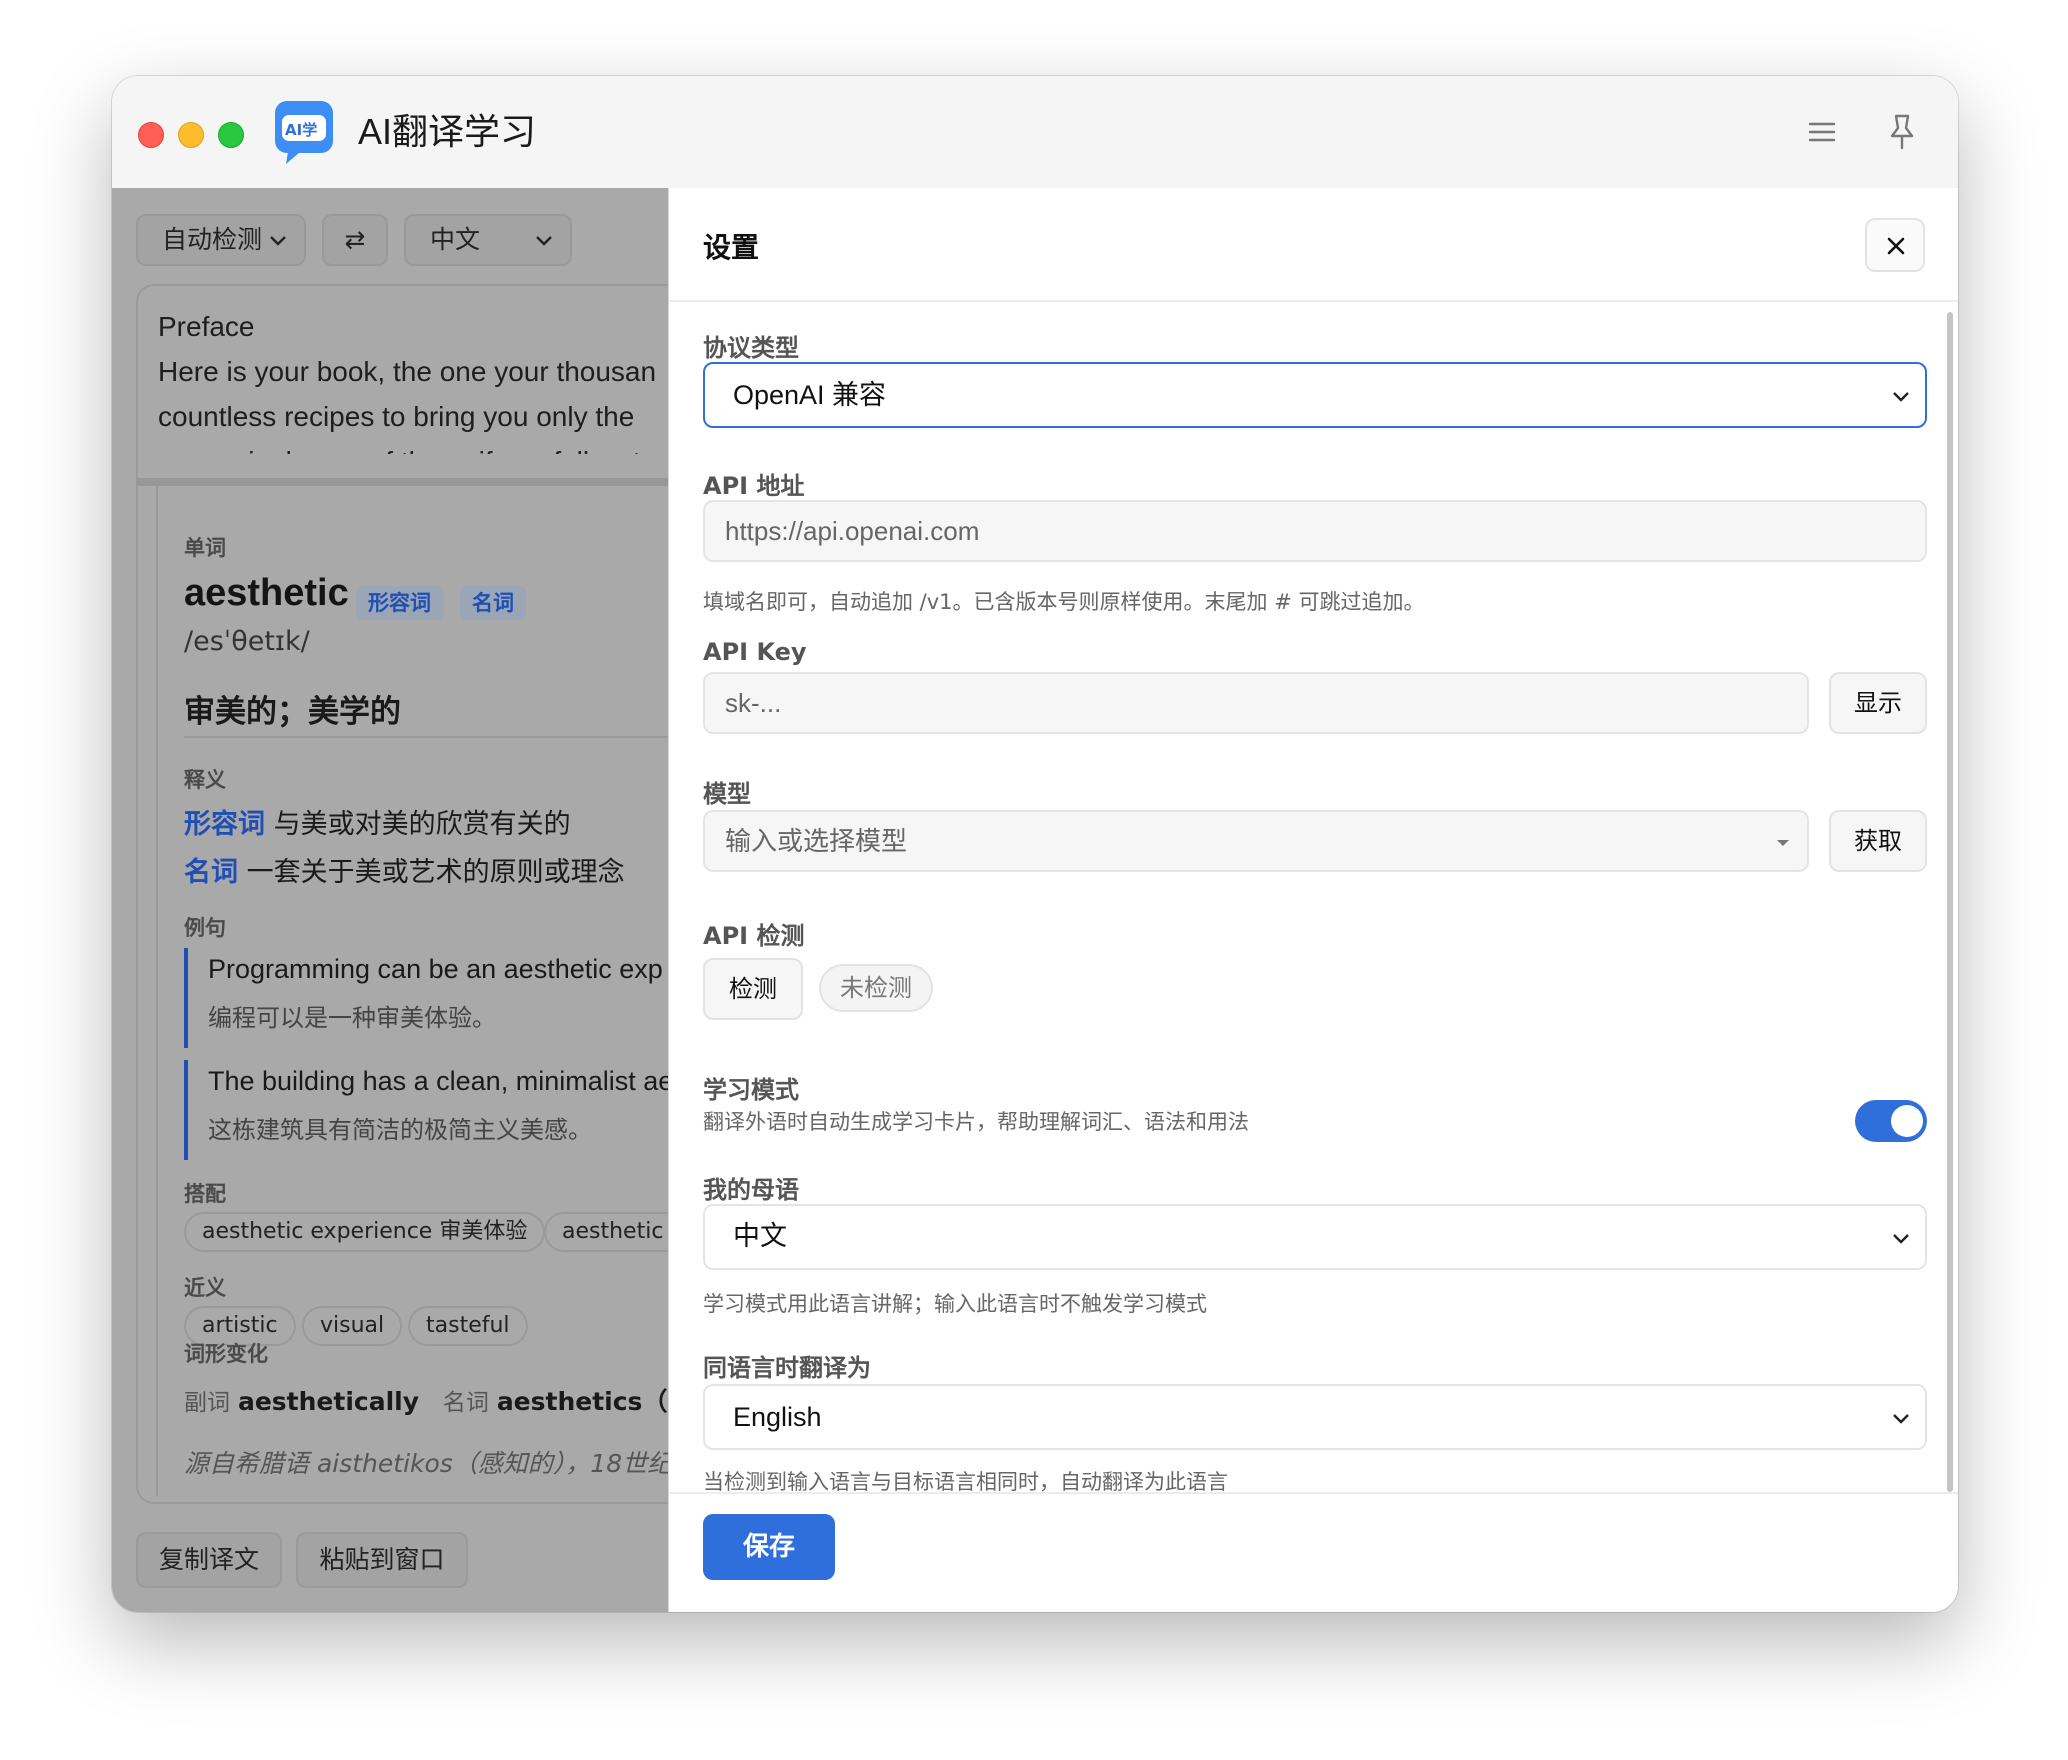 Image resolution: width=2068 pixels, height=1760 pixels. I want to click on form-label: 副词, so click(207, 1403).